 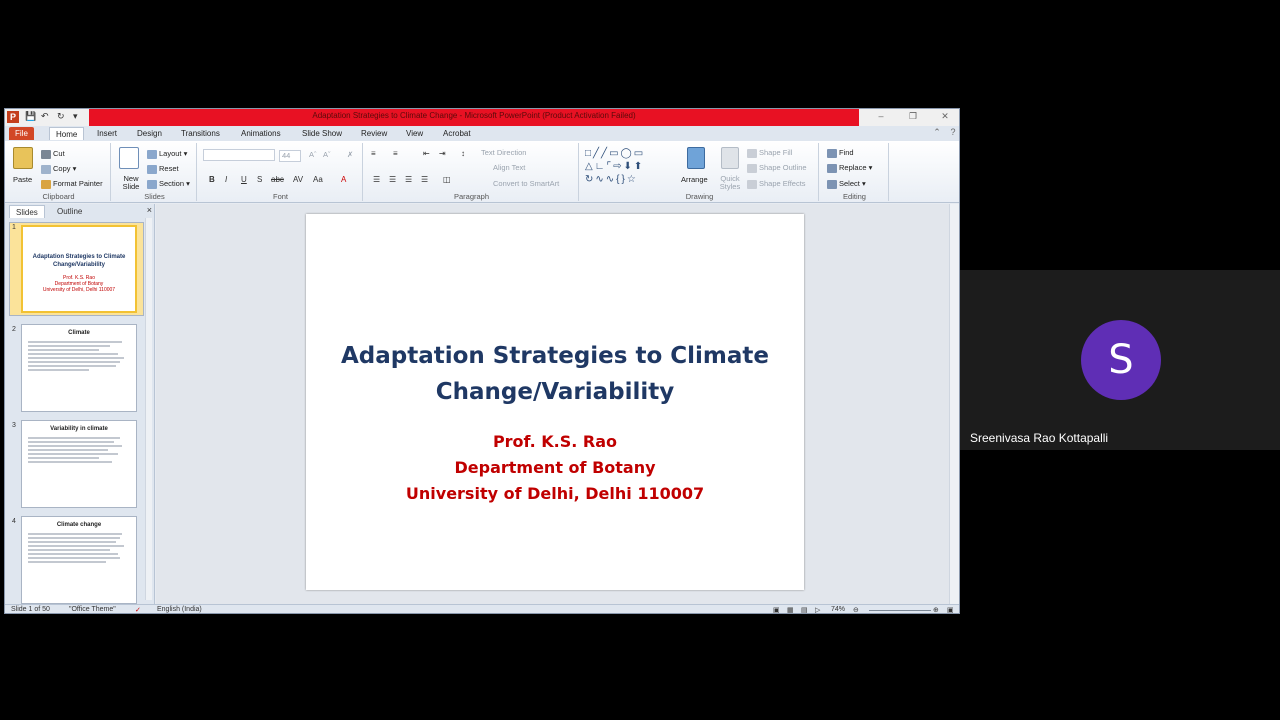 What do you see at coordinates (730, 158) in the screenshot?
I see `quick-styles-icon` at bounding box center [730, 158].